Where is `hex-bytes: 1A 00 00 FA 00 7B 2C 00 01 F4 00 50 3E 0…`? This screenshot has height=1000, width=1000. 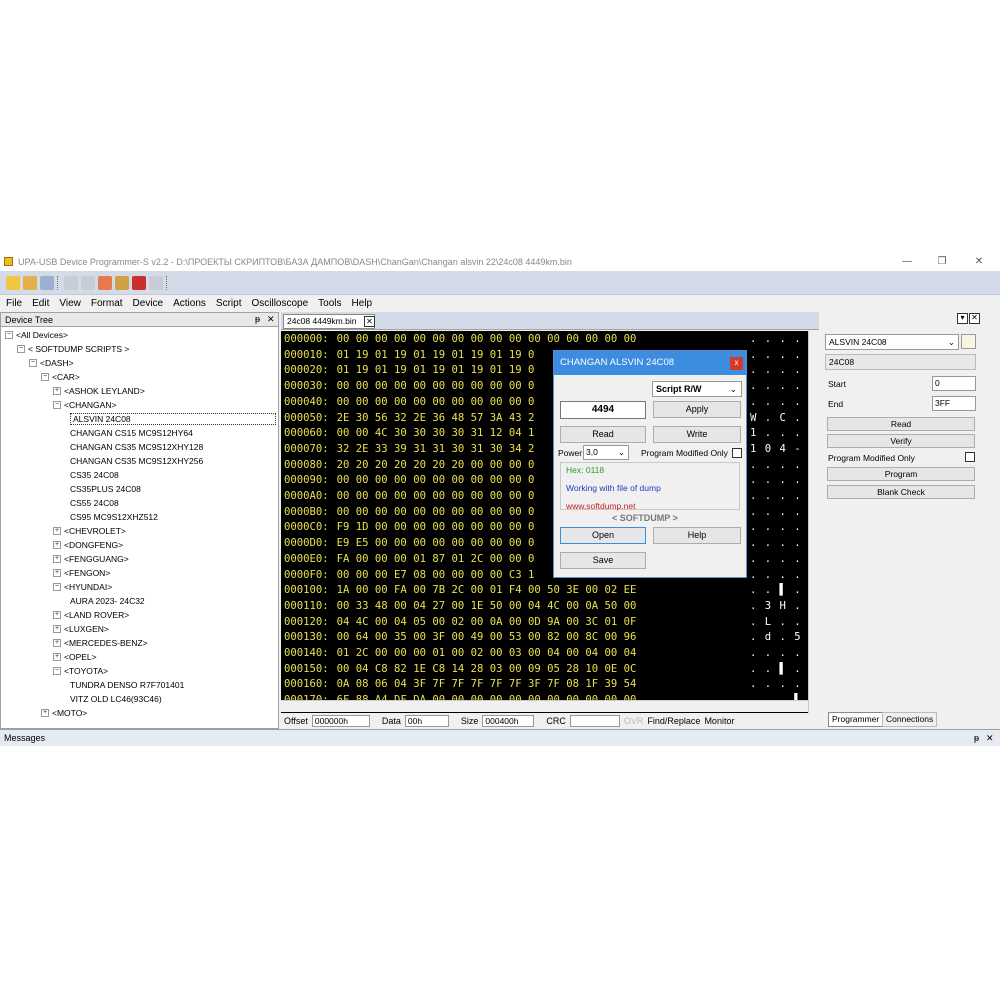
hex-bytes: 1A 00 00 FA 00 7B 2C 00 01 F4 00 50 3E 0… is located at coordinates (487, 590).